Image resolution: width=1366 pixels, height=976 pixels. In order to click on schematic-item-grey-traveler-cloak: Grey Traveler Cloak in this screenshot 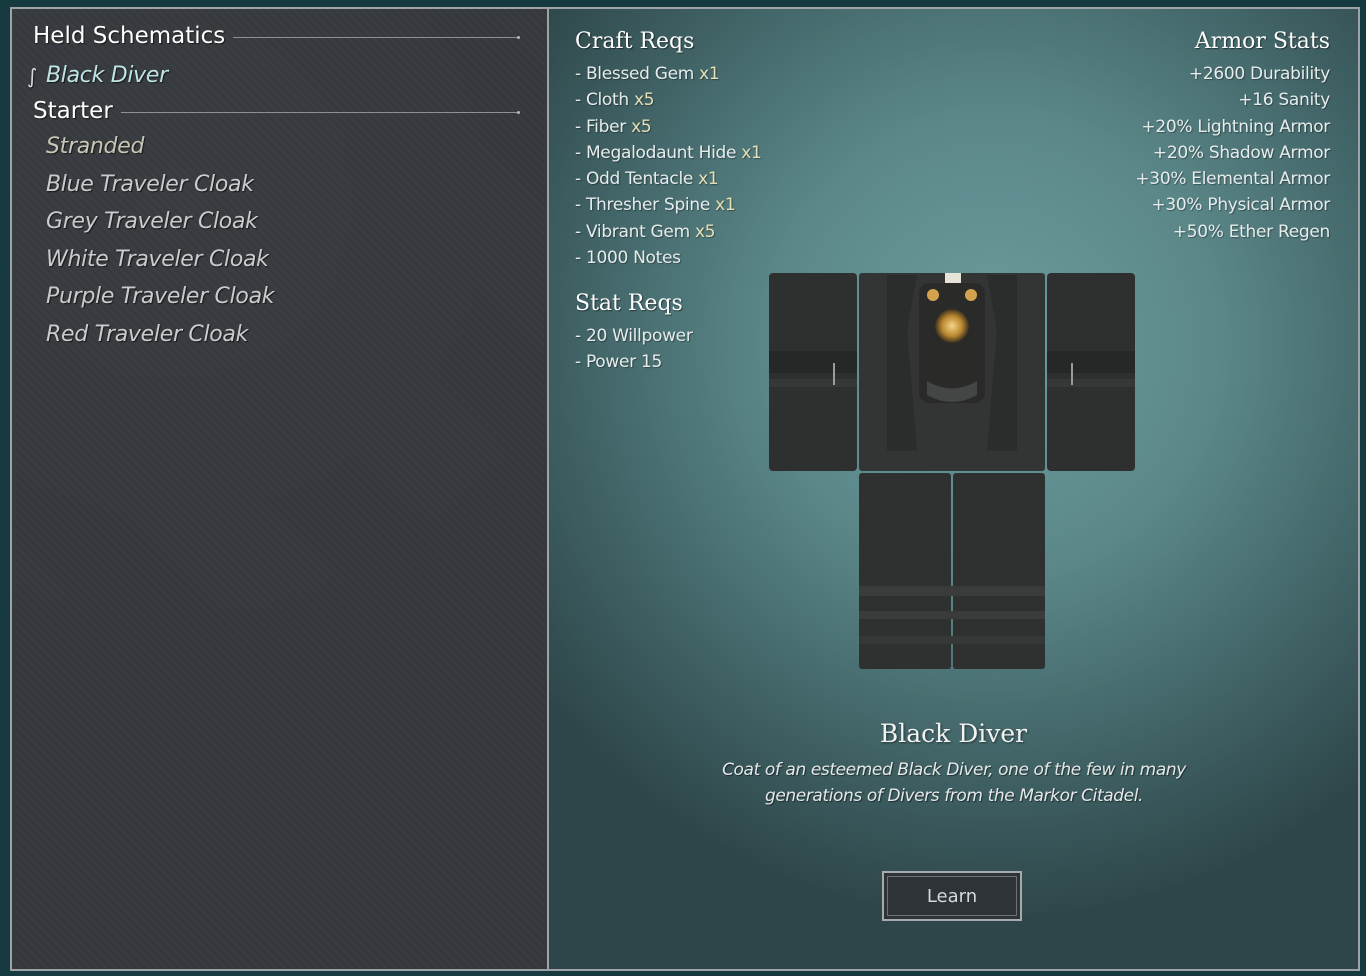, I will do `click(152, 221)`.